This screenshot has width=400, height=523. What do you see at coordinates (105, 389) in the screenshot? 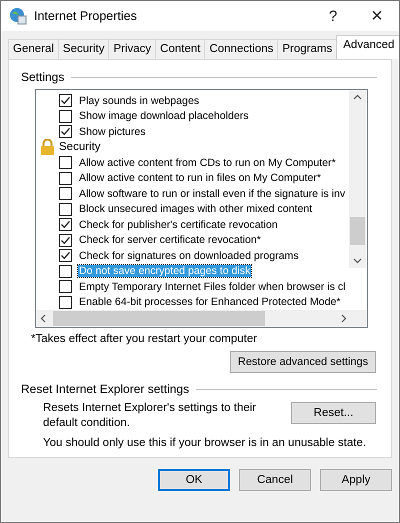
I see `group-label: Reset Internet Explorer settings` at bounding box center [105, 389].